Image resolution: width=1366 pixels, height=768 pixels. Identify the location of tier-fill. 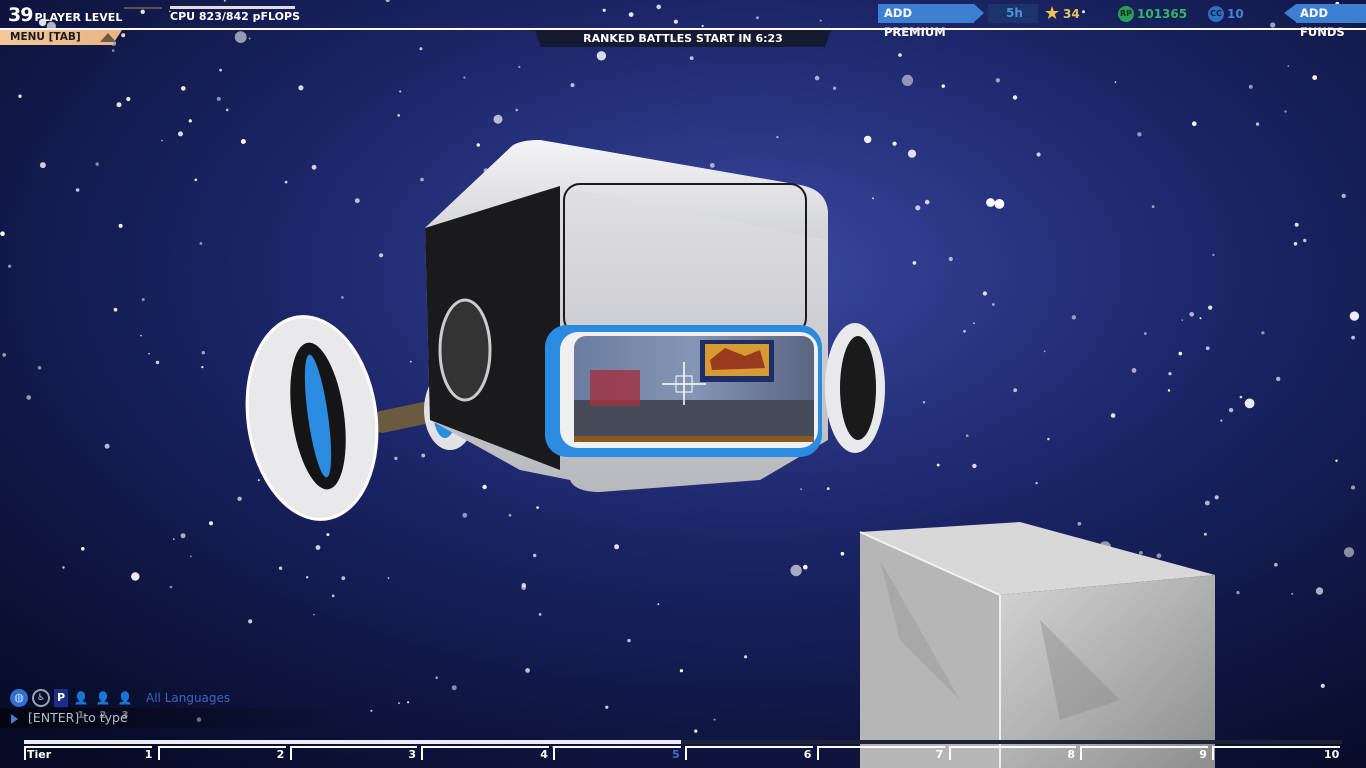
(352, 742).